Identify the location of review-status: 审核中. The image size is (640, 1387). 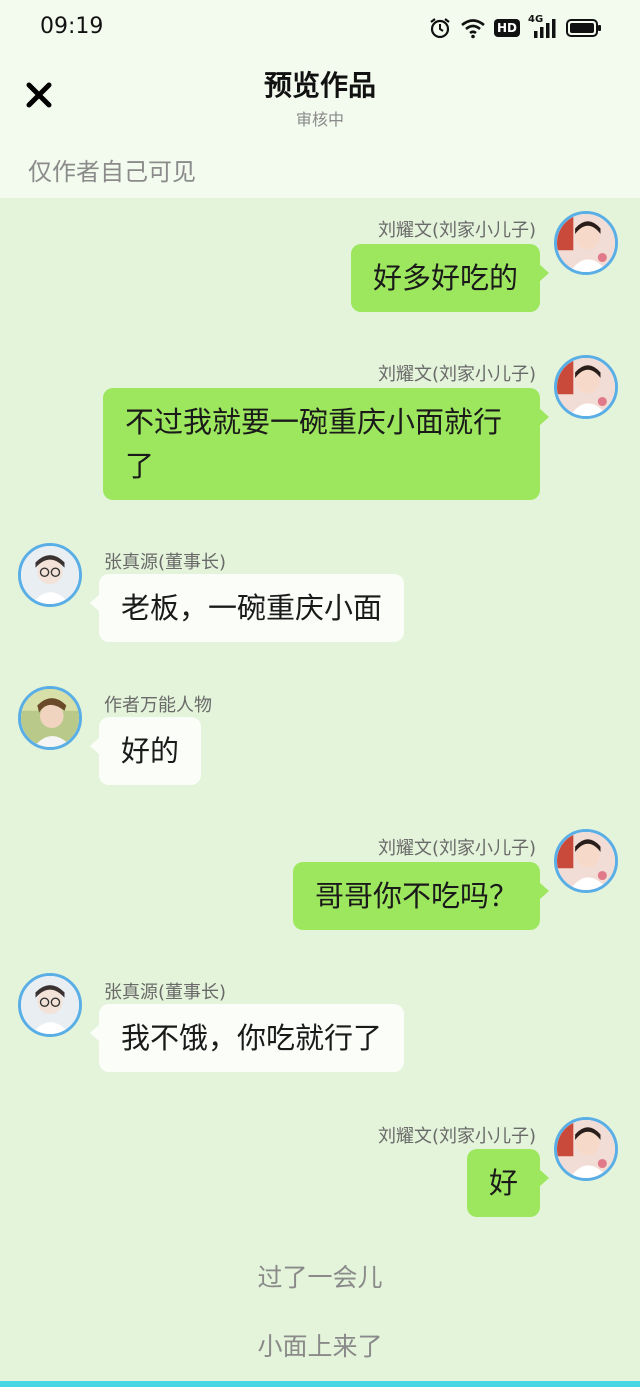
(319, 119).